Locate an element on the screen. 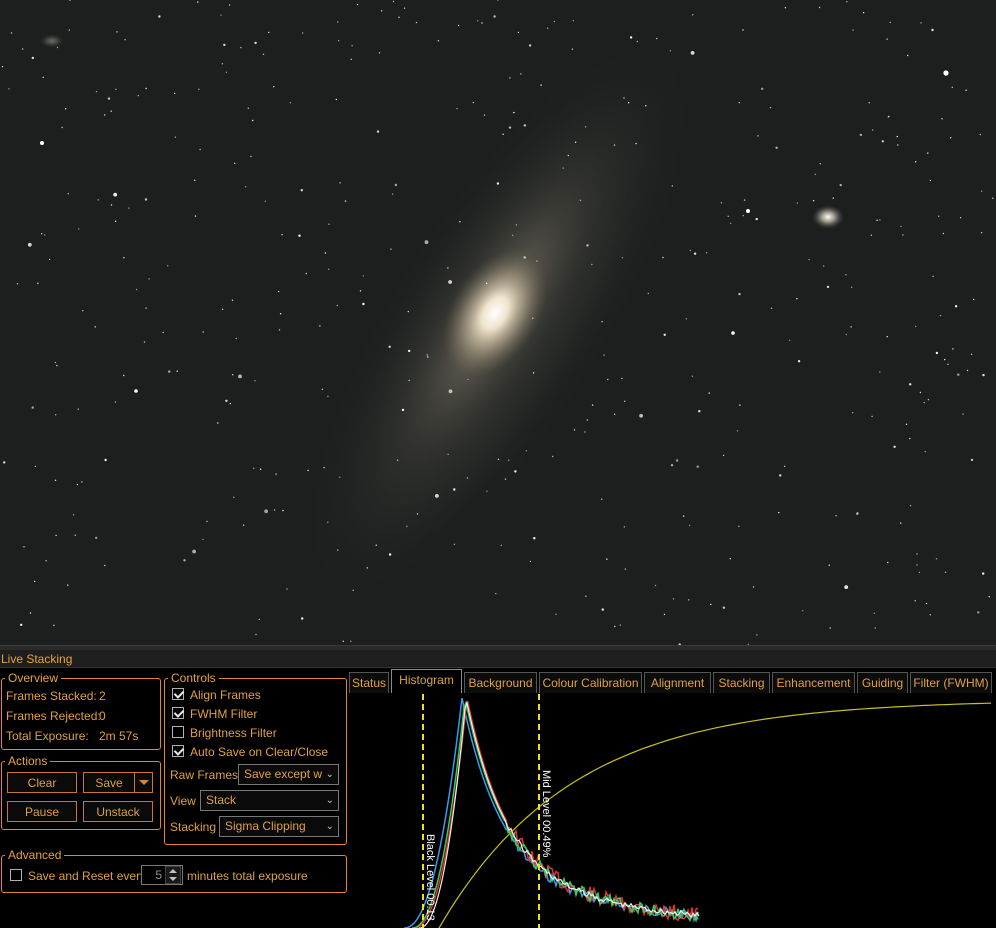  unstack-button: Unstack is located at coordinates (118, 811).